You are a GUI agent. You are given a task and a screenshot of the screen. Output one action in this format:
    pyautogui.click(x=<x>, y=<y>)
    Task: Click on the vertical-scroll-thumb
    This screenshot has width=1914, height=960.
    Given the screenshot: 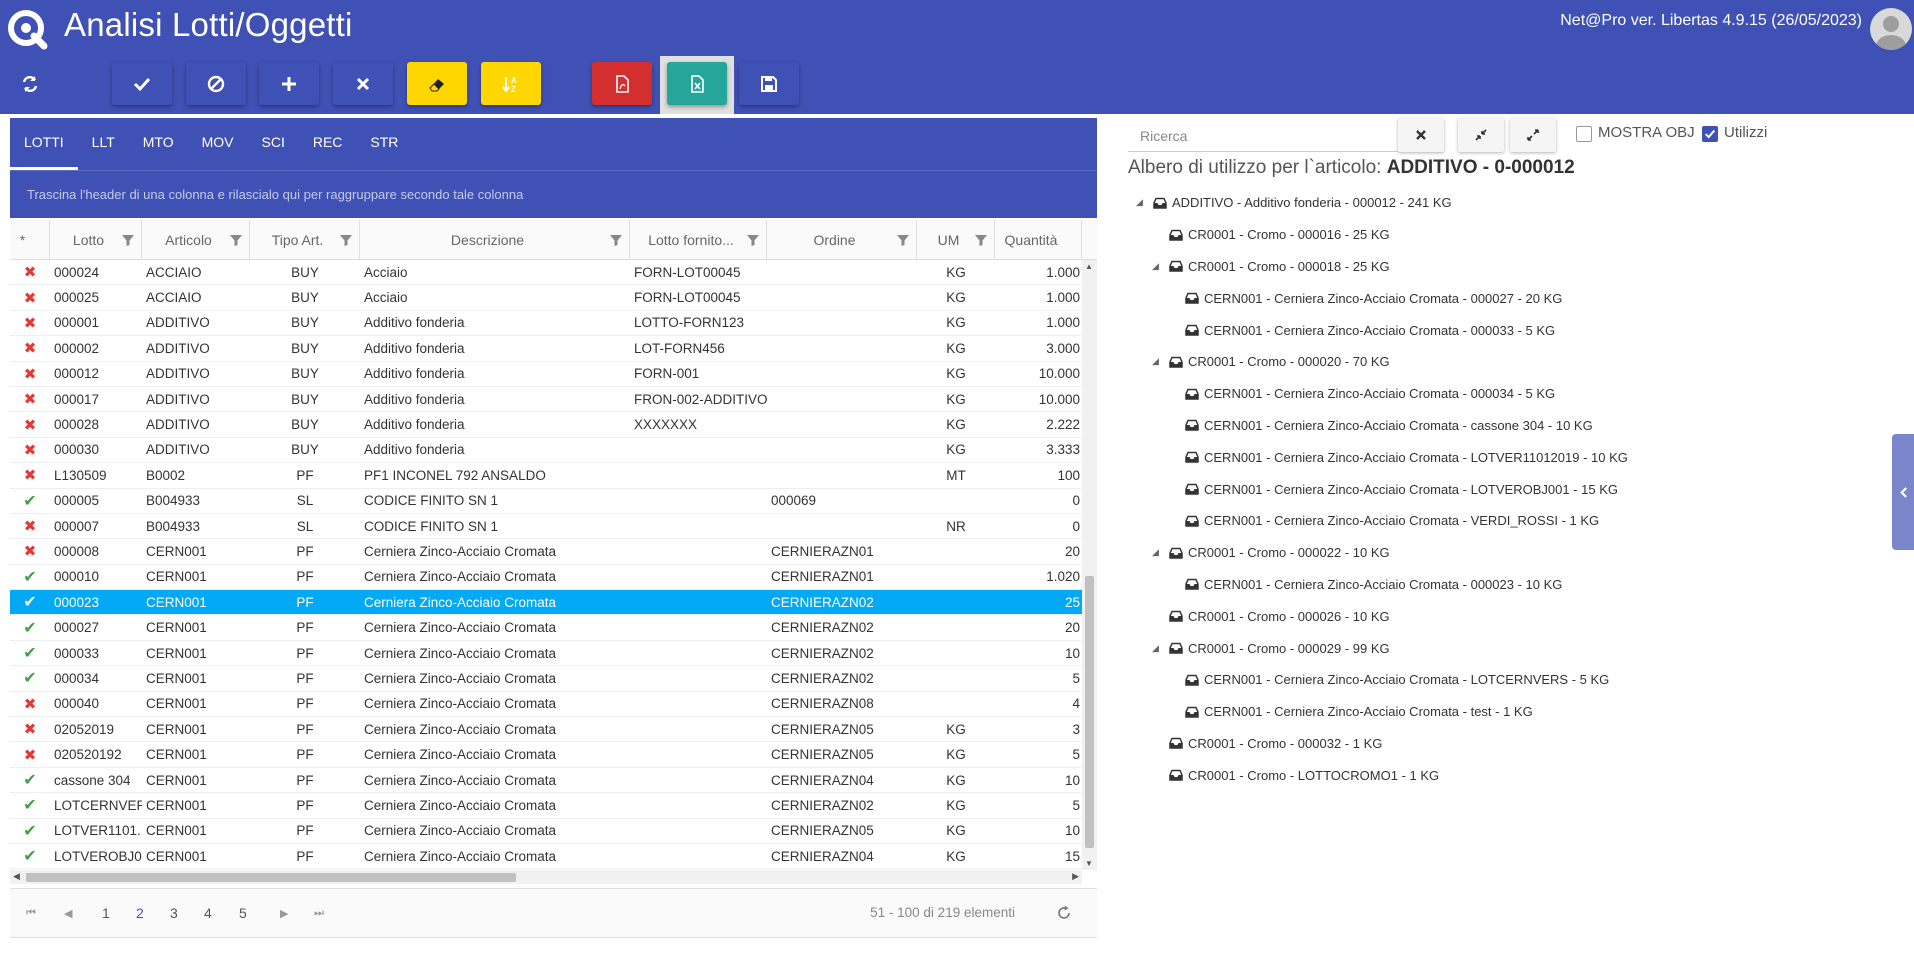 What is the action you would take?
    pyautogui.click(x=1089, y=712)
    